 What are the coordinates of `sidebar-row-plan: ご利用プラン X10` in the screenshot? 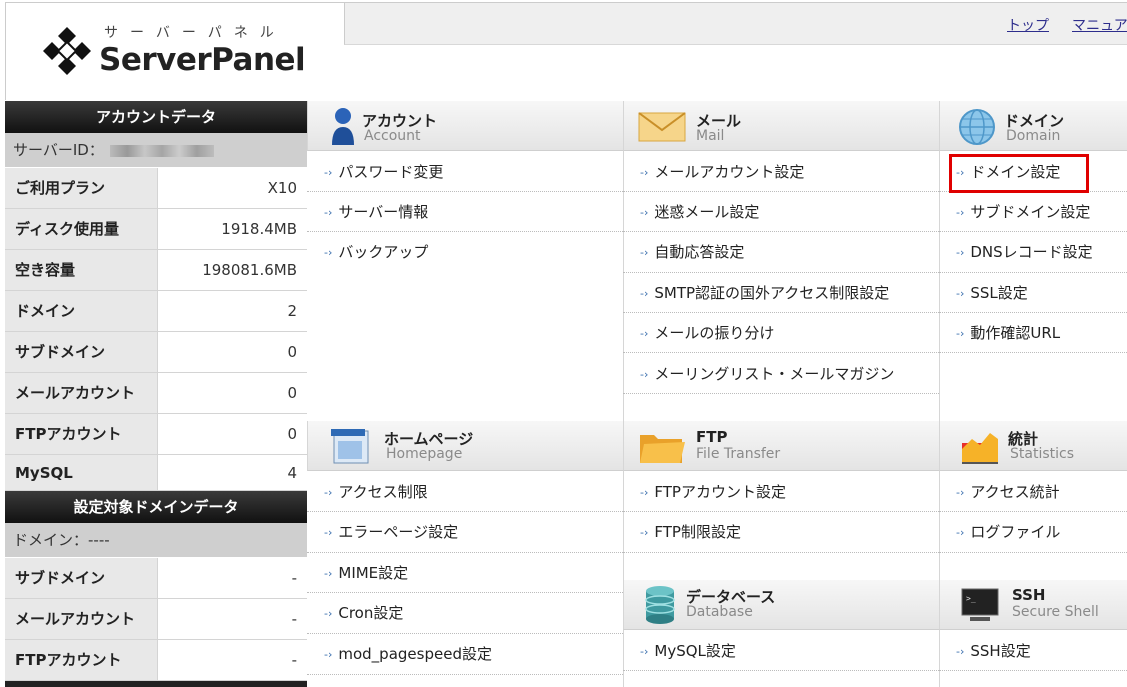 It's located at (156, 188).